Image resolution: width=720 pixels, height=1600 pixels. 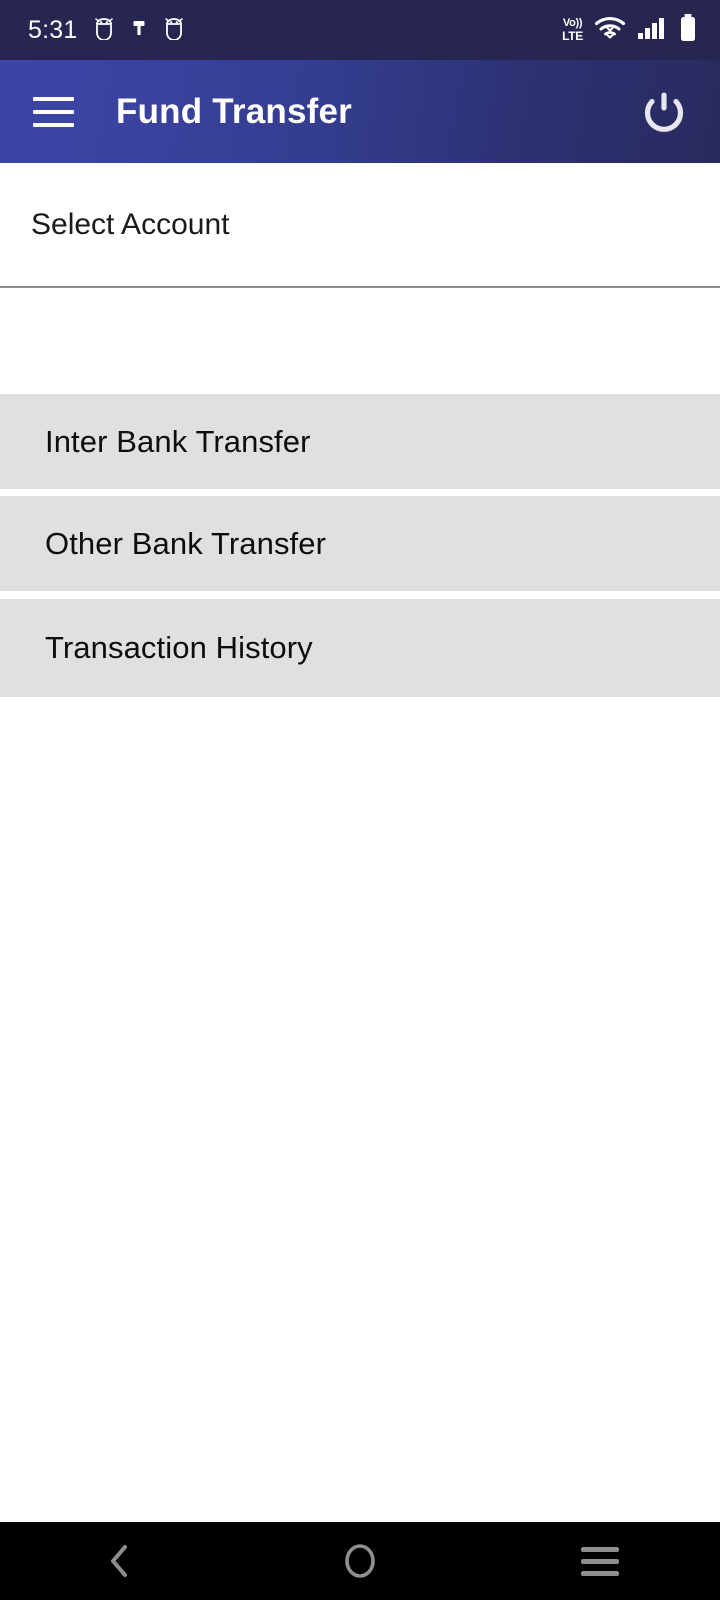 What do you see at coordinates (360, 441) in the screenshot?
I see `list-item-inter-bank-transfer: Inter Bank Transfer` at bounding box center [360, 441].